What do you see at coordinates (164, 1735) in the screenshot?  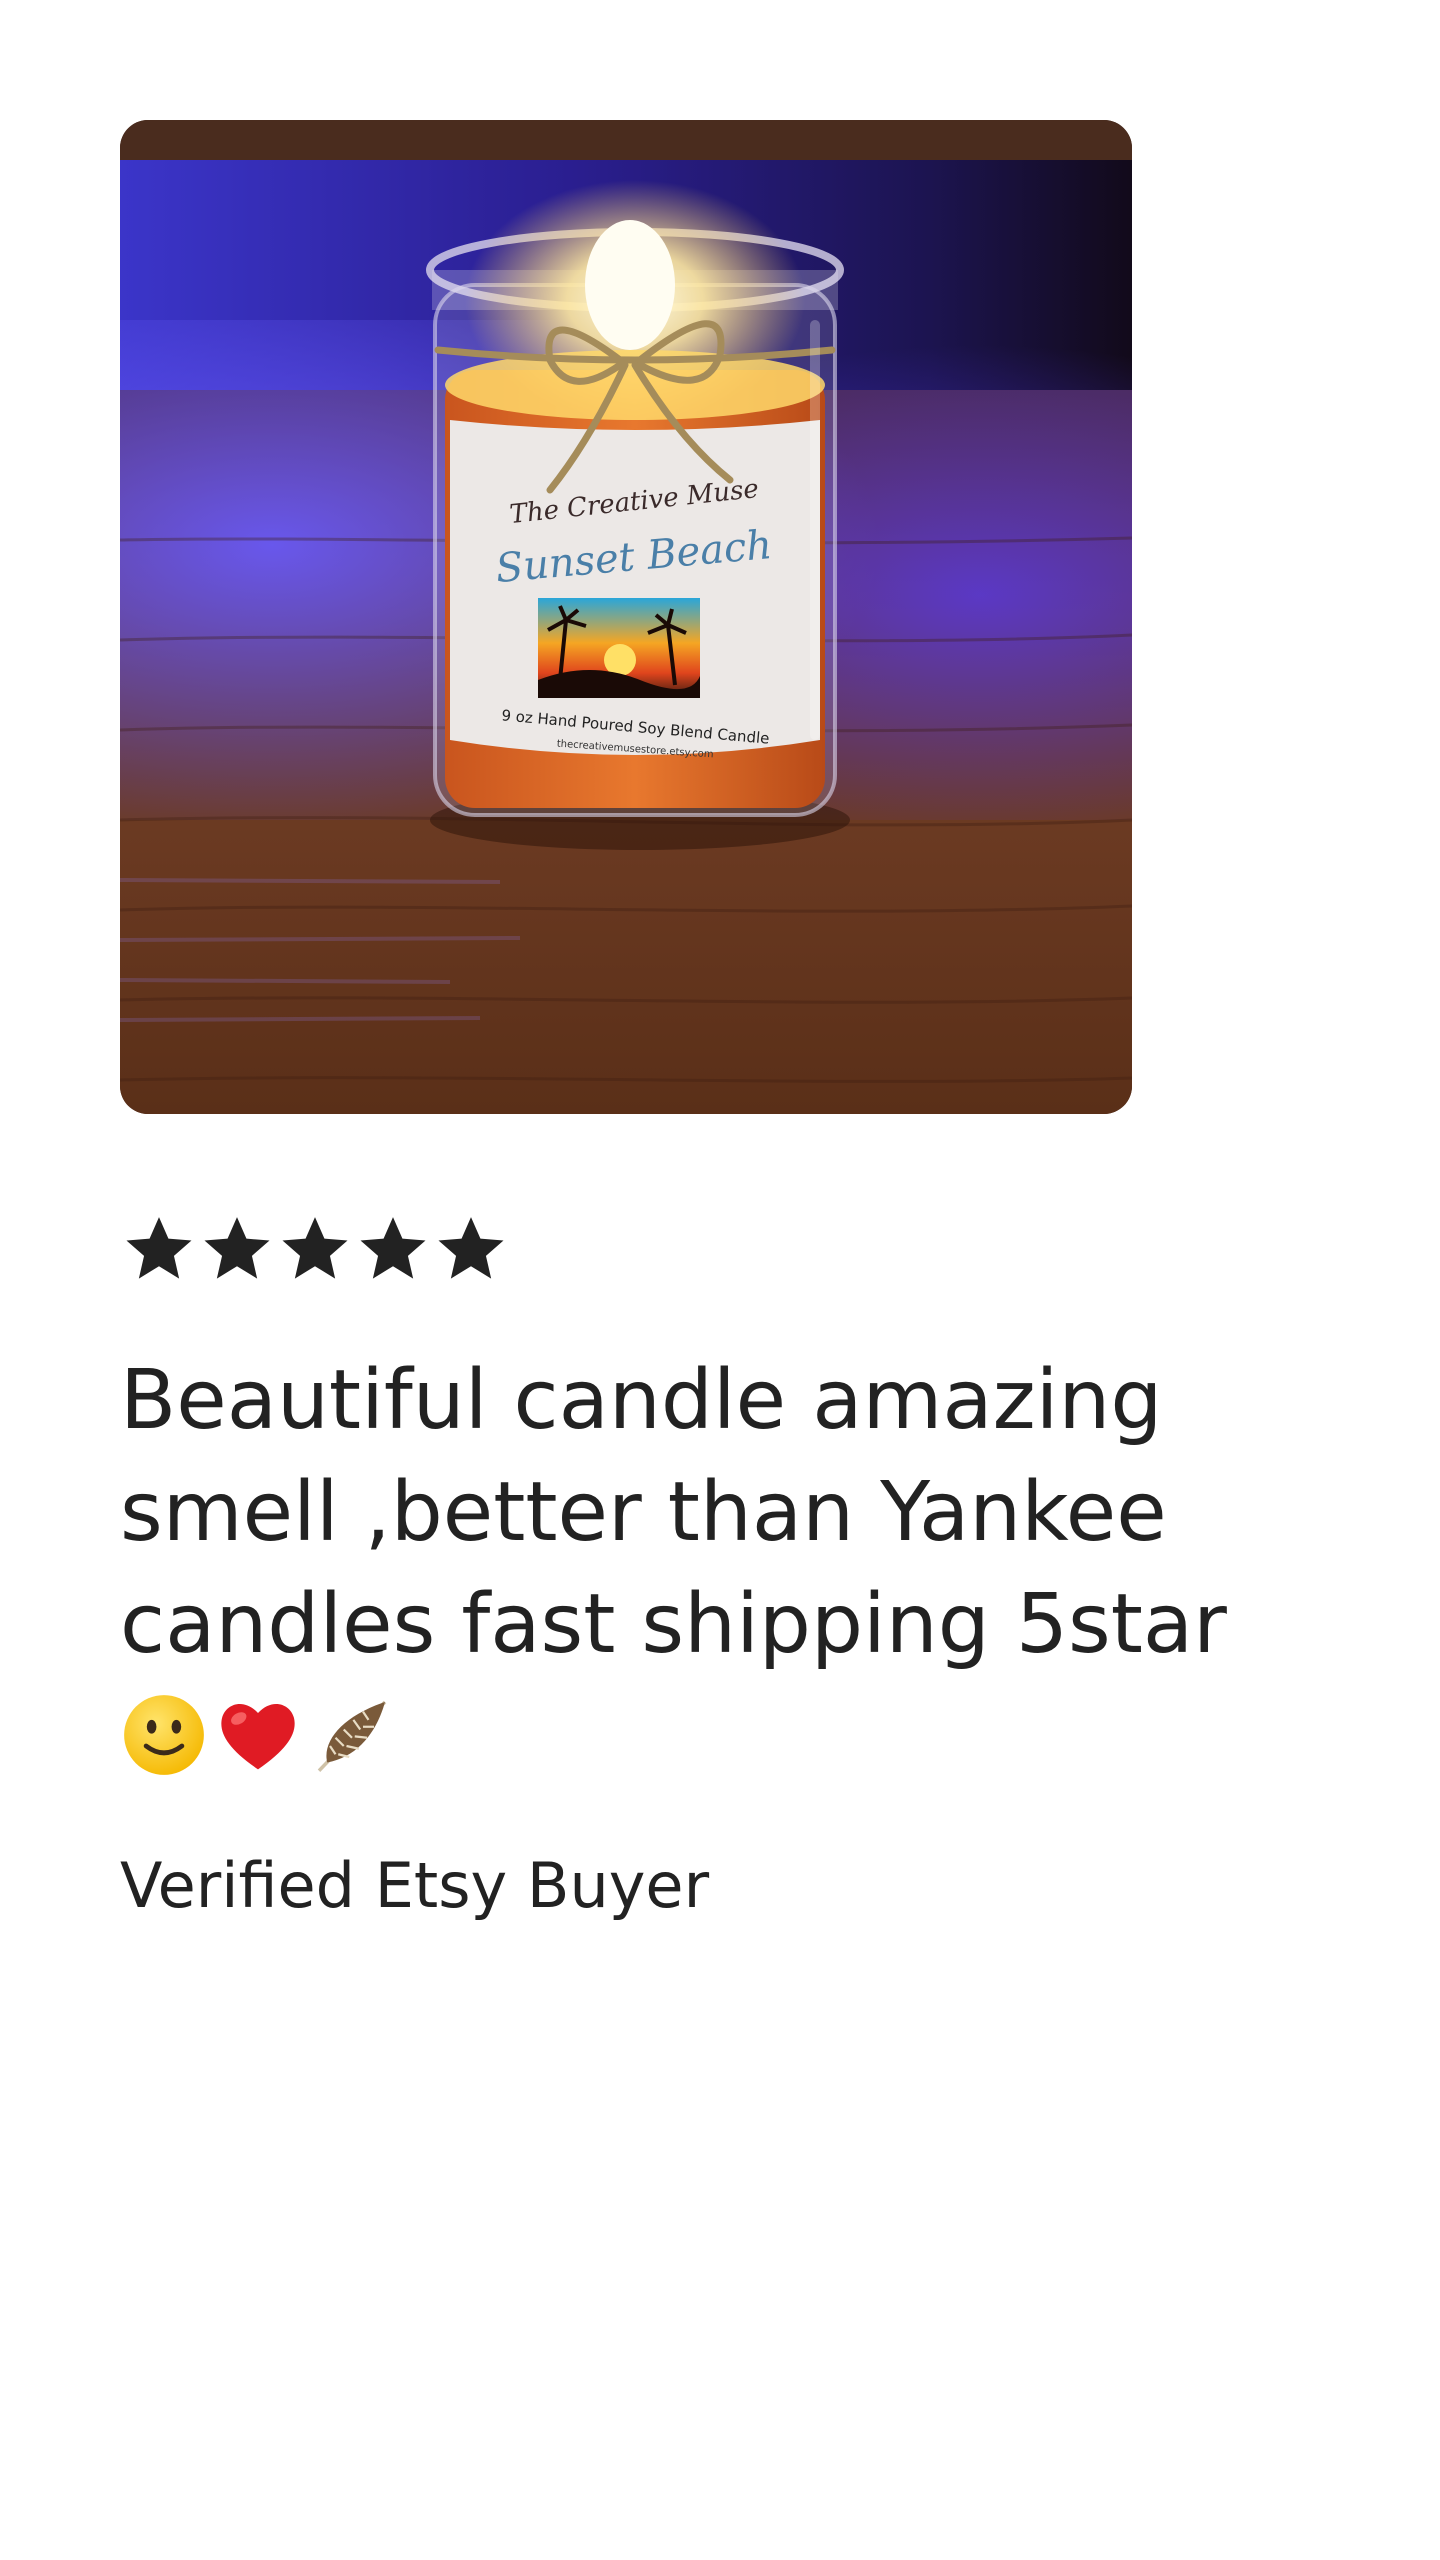 I see `slightly-smiling-face-icon` at bounding box center [164, 1735].